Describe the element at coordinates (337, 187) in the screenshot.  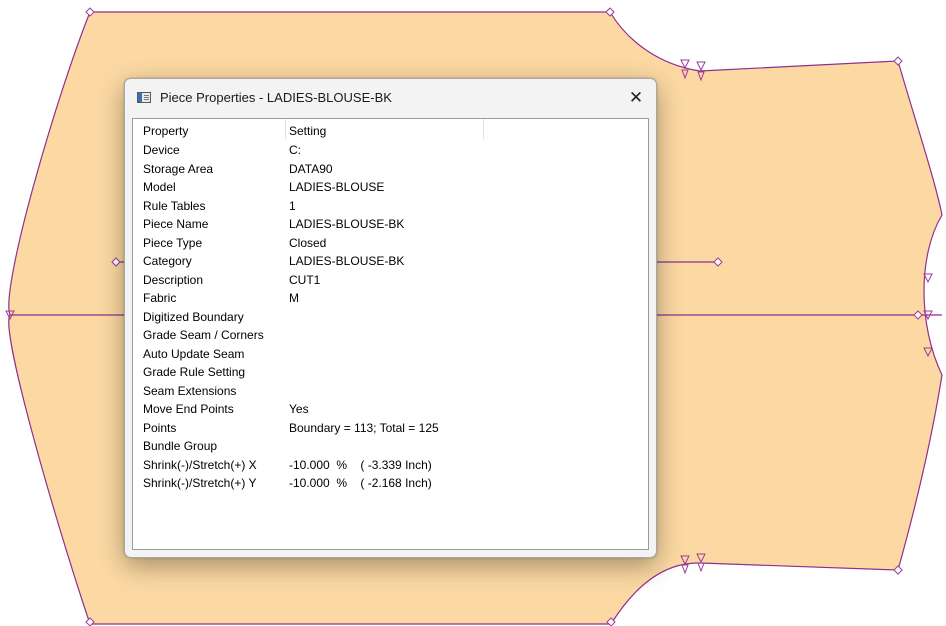
I see `property-setting: LADIES-BLOUSE` at that location.